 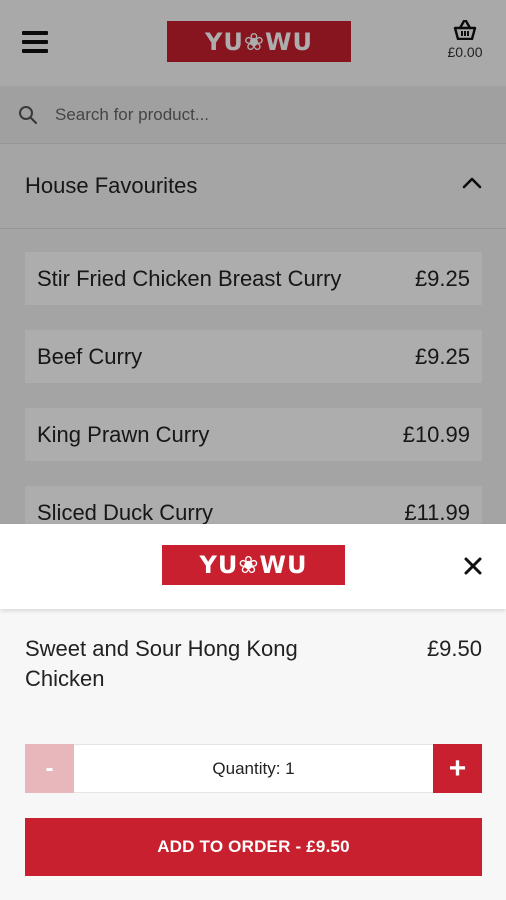 What do you see at coordinates (253, 847) in the screenshot?
I see `add-to-order-button: ADD TO ORDER - £9.50` at bounding box center [253, 847].